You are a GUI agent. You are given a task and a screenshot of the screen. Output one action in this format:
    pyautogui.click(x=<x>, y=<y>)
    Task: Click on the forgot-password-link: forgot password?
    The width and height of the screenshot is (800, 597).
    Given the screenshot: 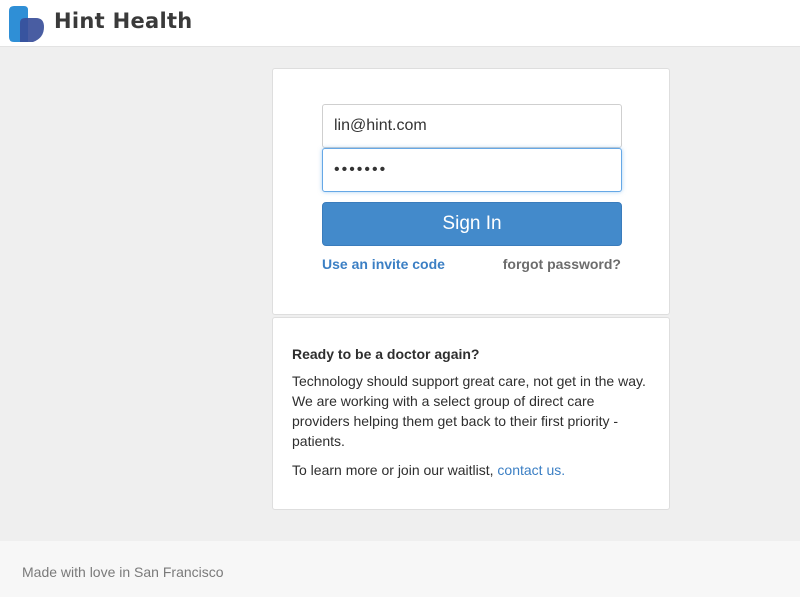 What is the action you would take?
    pyautogui.click(x=562, y=264)
    